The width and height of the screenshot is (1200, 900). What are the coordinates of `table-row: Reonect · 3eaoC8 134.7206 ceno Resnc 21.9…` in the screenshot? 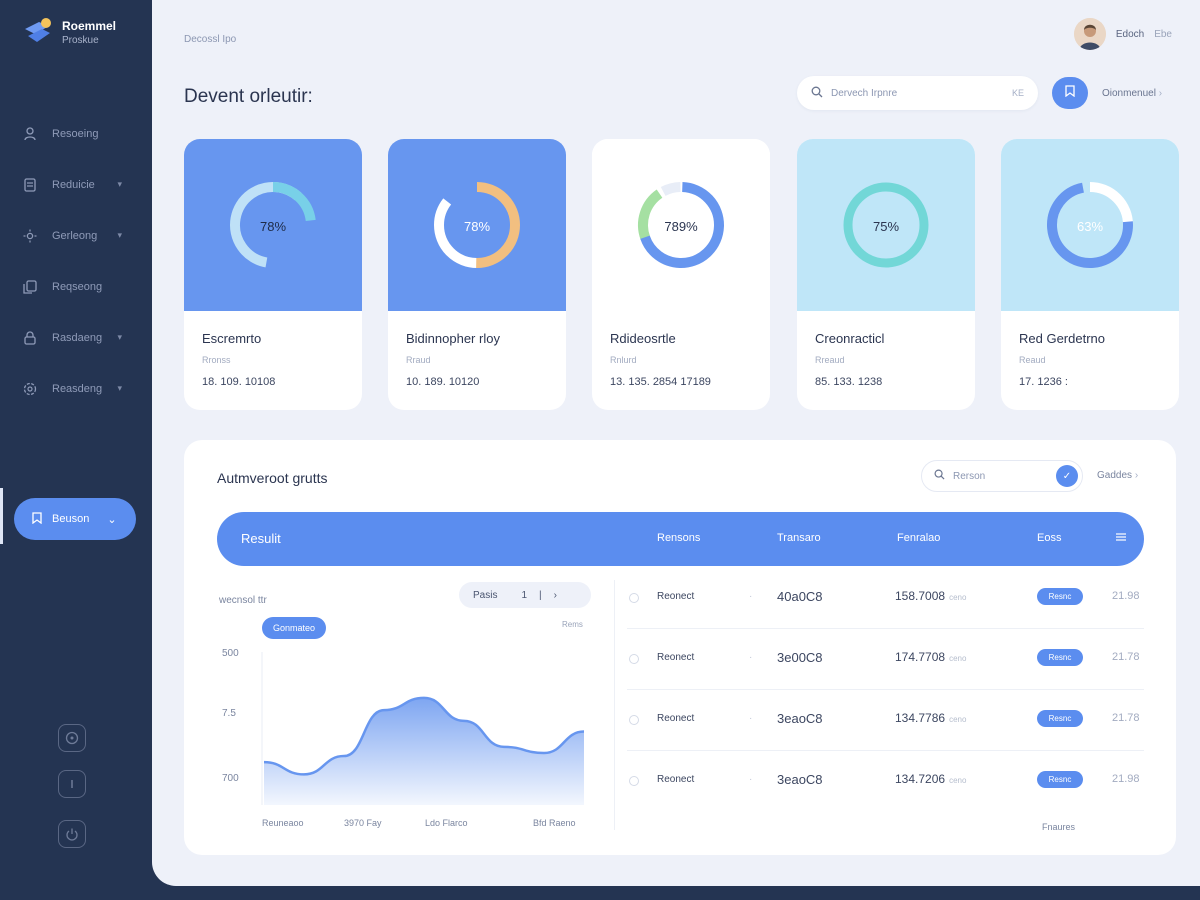 It's located at (885, 781).